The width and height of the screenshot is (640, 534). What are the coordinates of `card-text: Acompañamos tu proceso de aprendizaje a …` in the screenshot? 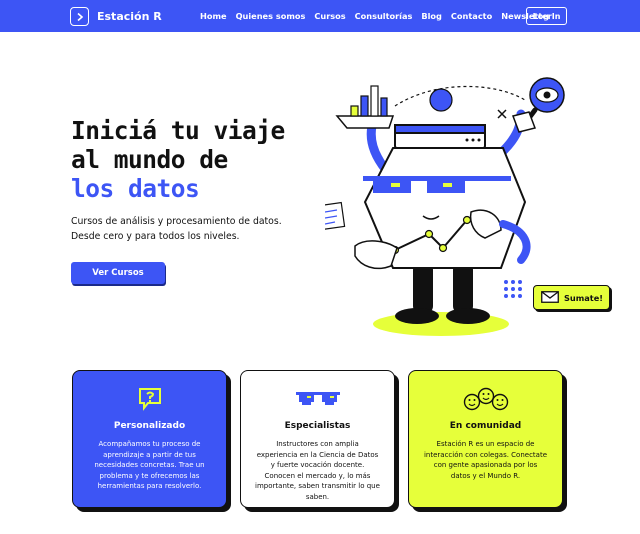 It's located at (149, 465).